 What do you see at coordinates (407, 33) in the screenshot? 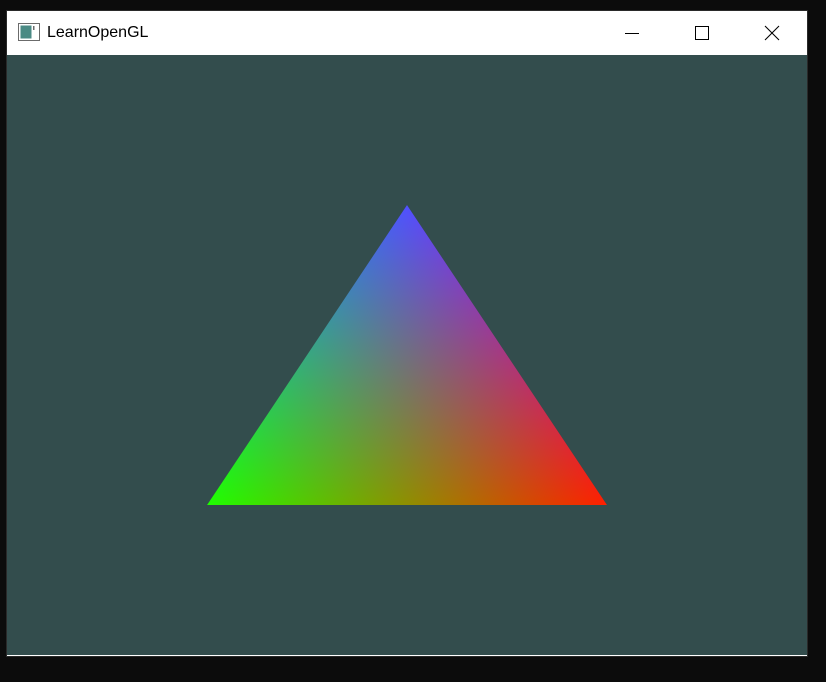
I see `title-bar: LearnOpenGL` at bounding box center [407, 33].